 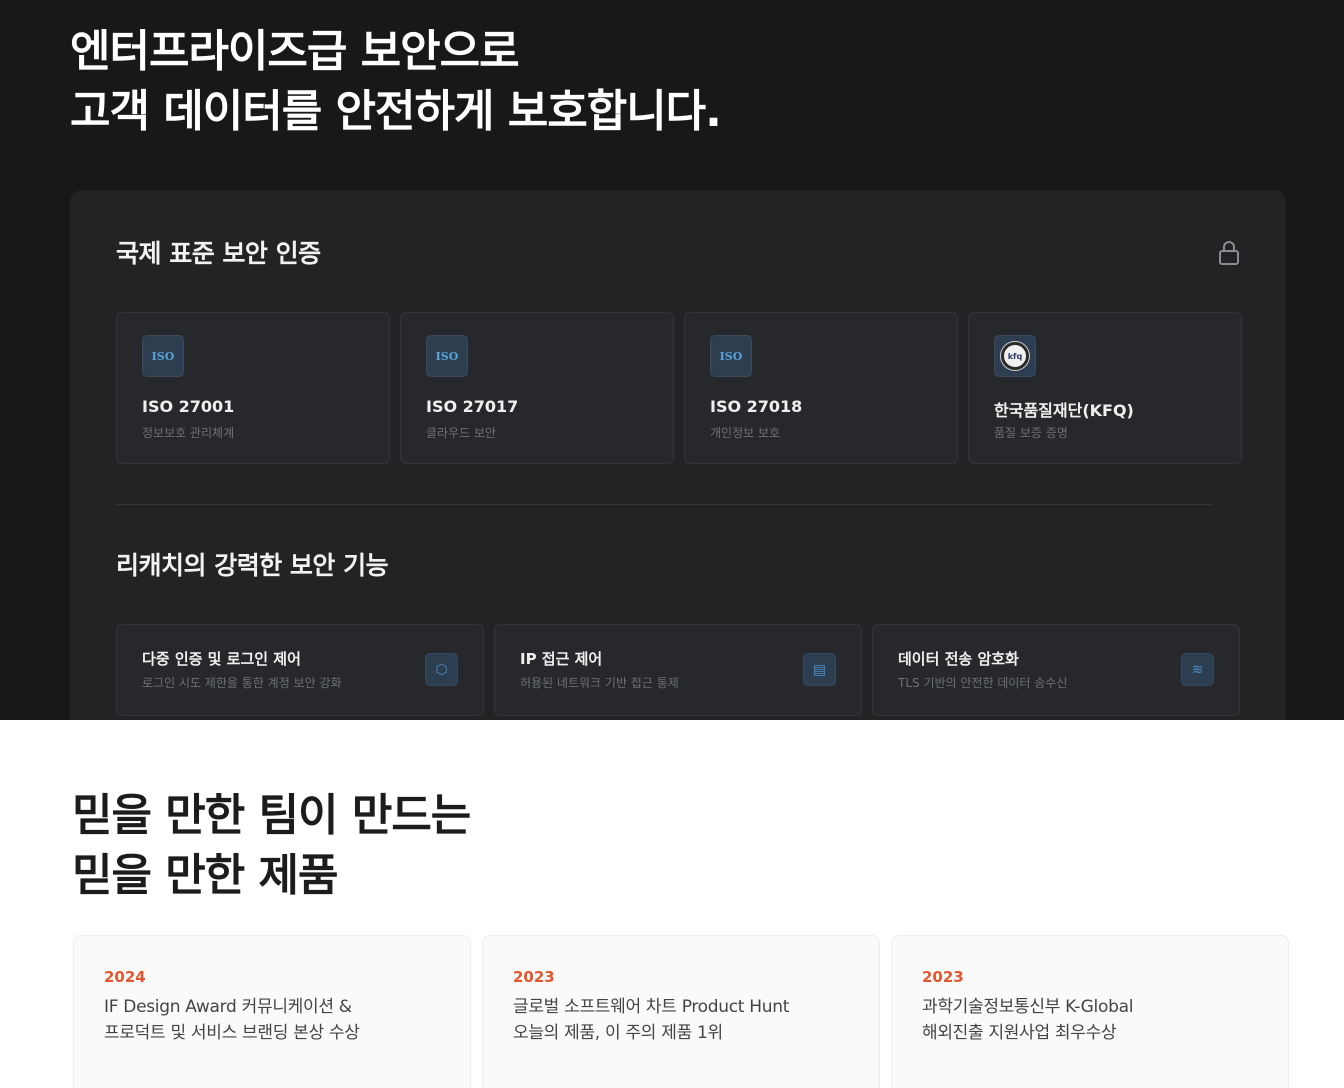 What do you see at coordinates (1056, 670) in the screenshot?
I see `feature-card-encryption: 데이터 전송 암호화 TLS 기반의 안전한 데이터 송수신 ≋` at bounding box center [1056, 670].